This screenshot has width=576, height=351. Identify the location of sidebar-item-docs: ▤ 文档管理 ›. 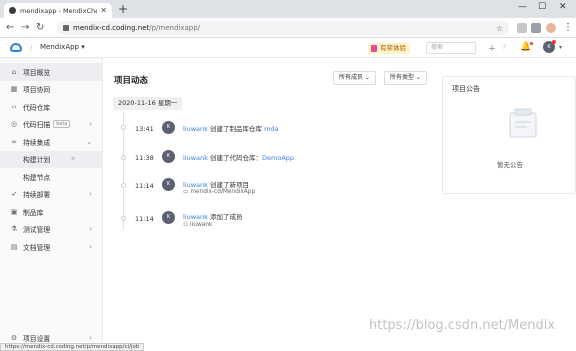
(51, 247).